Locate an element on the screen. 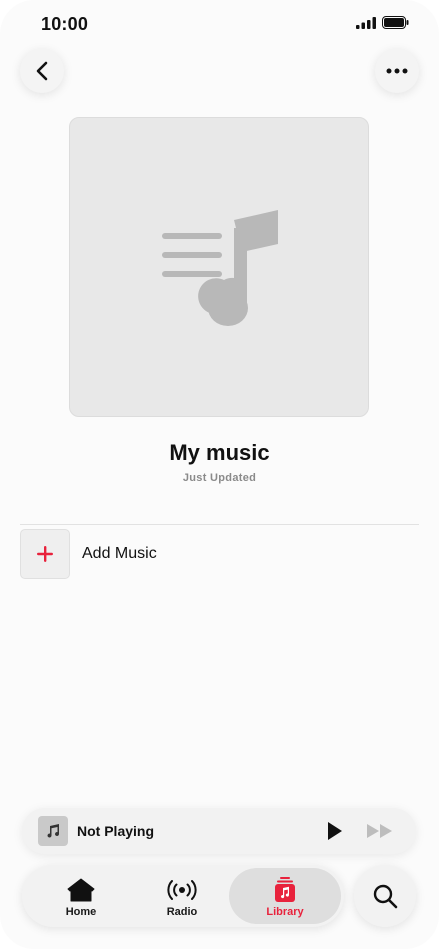 This screenshot has height=949, width=439. battery-icon is located at coordinates (395, 22).